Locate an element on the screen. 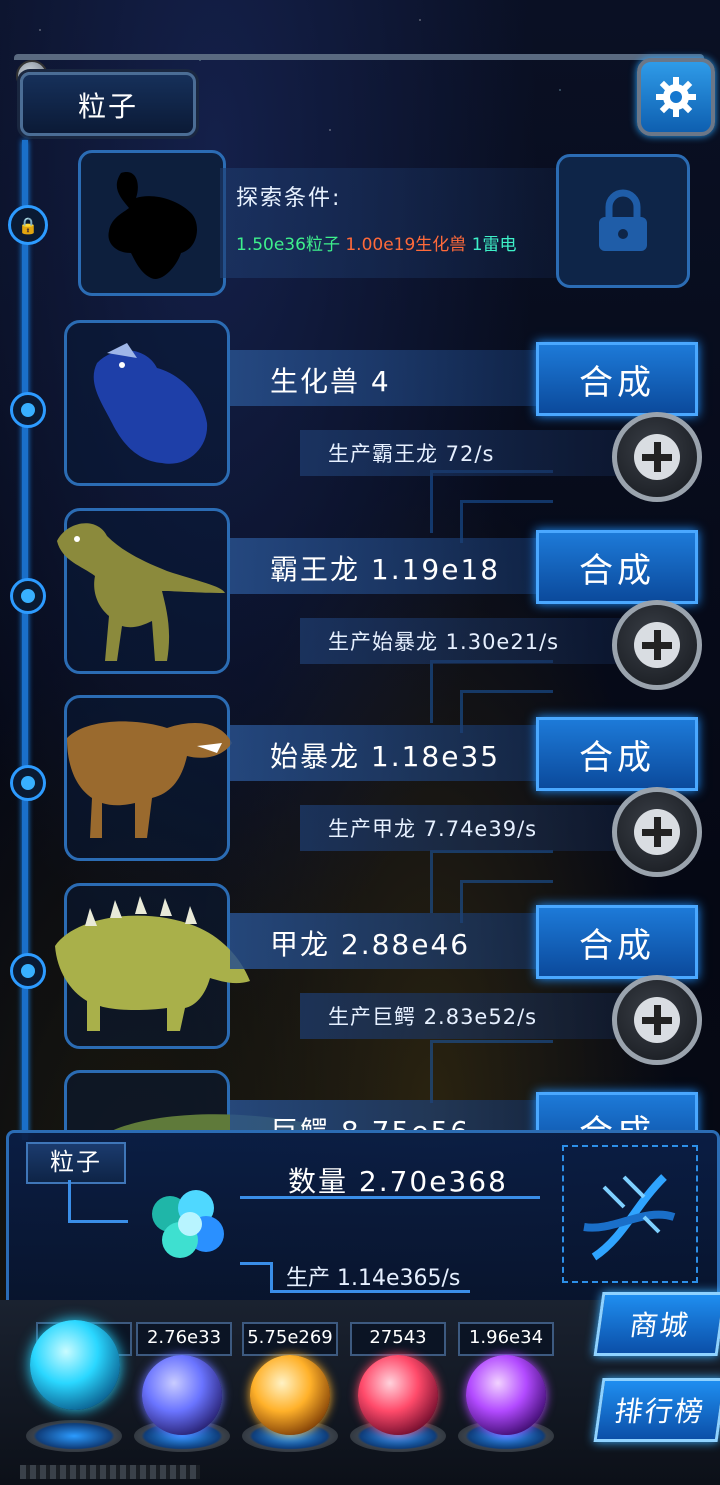  creature-name: 巨鳄 8.75e56 is located at coordinates (370, 1120).